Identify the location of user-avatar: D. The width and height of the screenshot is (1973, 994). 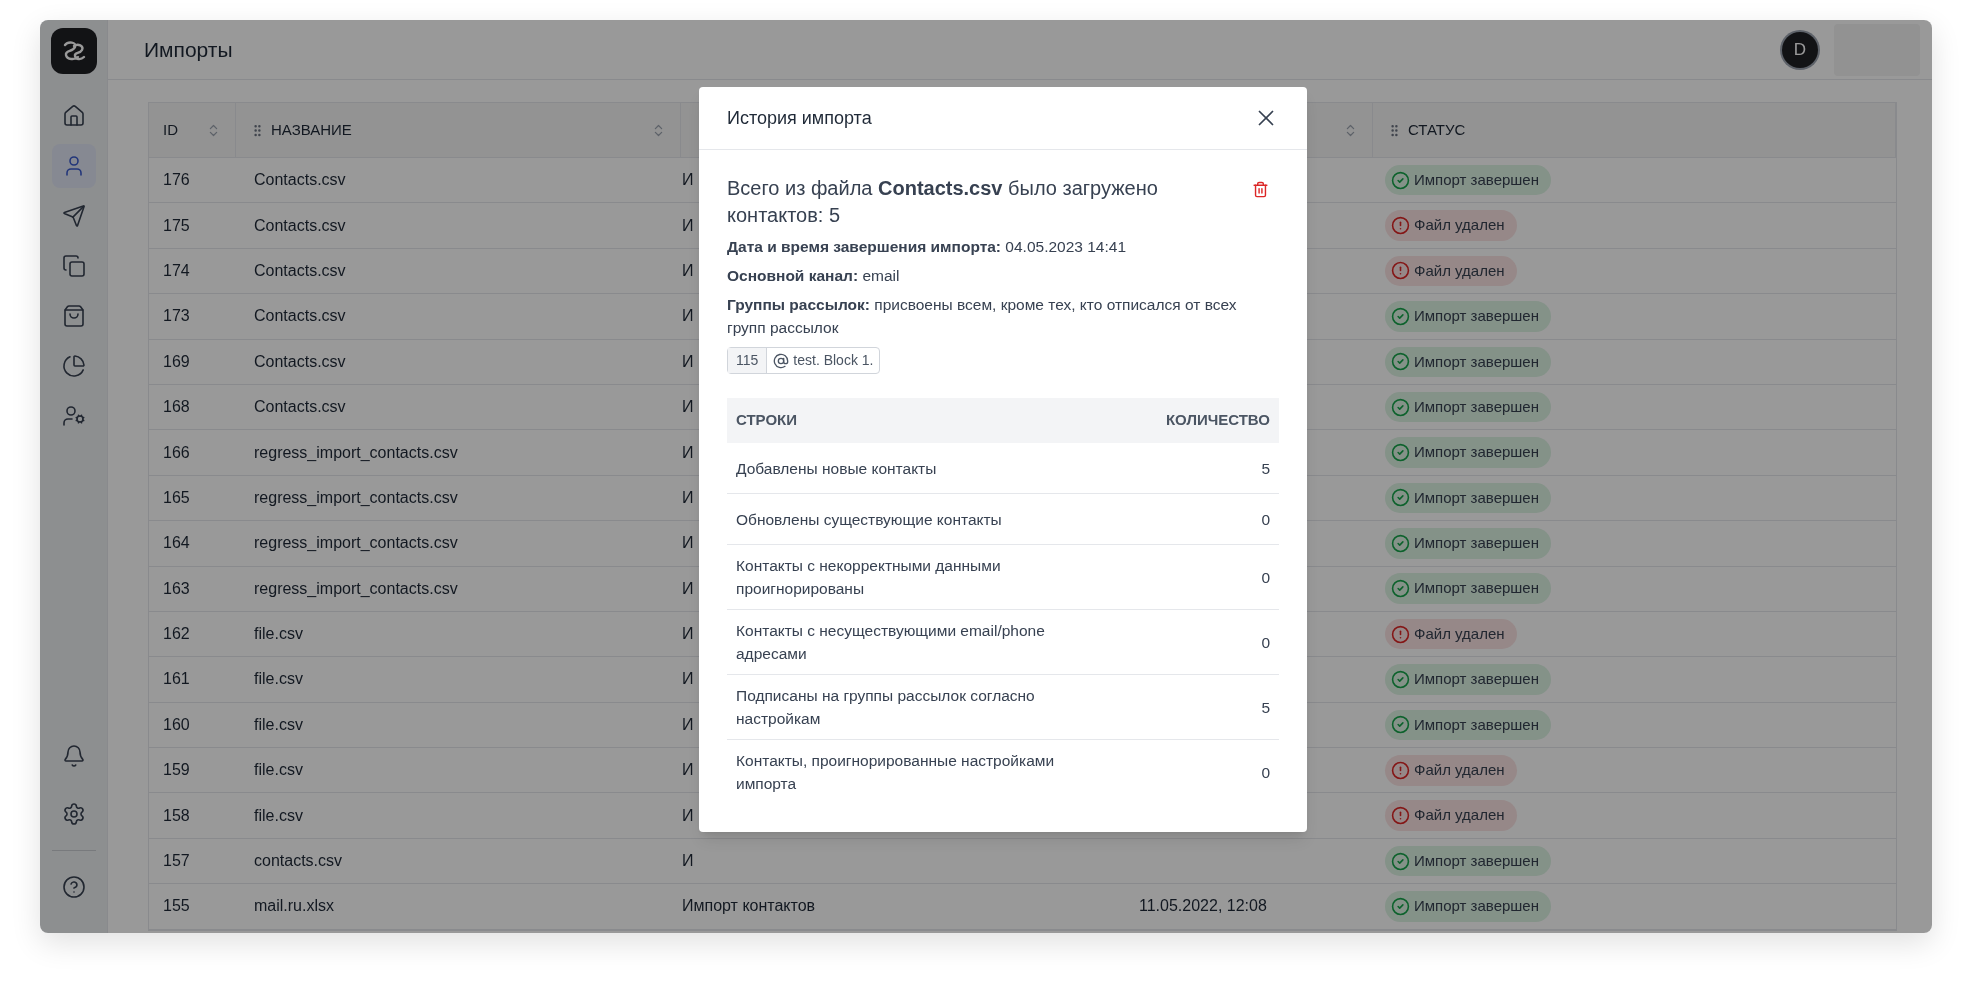
(1800, 49).